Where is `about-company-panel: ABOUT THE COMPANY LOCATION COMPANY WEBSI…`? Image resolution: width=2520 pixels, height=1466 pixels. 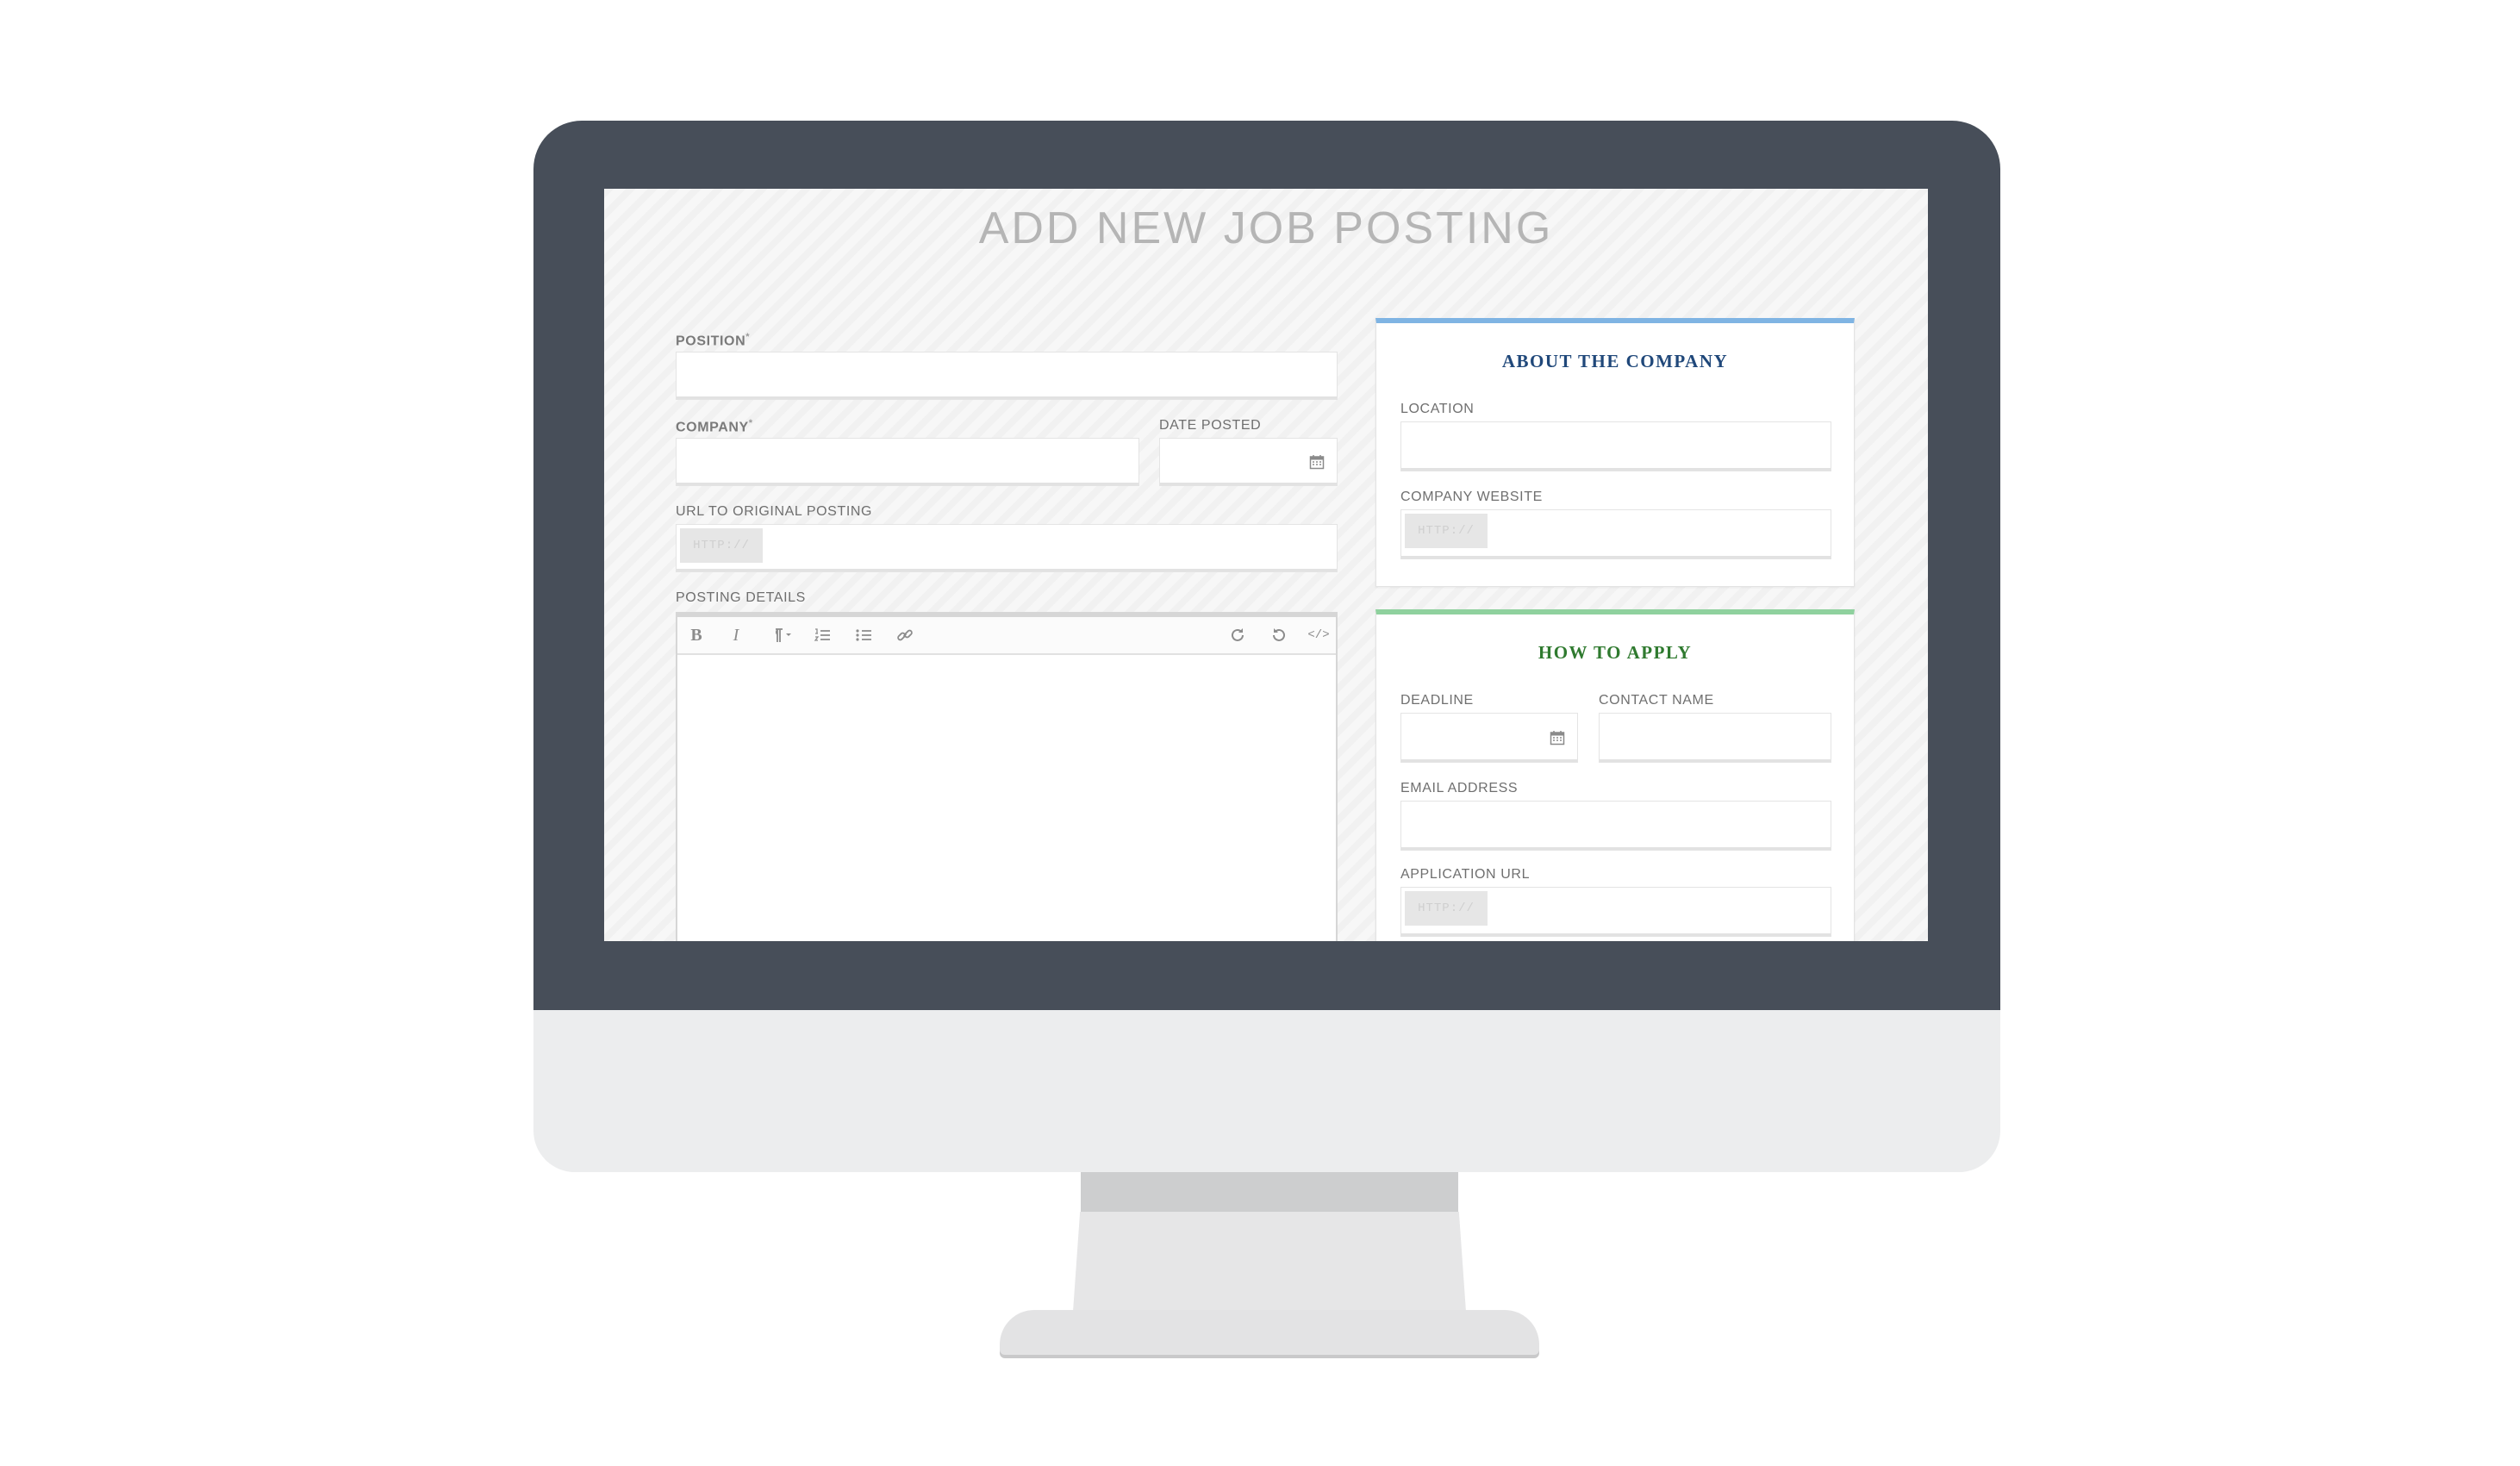 about-company-panel: ABOUT THE COMPANY LOCATION COMPANY WEBSI… is located at coordinates (1615, 452).